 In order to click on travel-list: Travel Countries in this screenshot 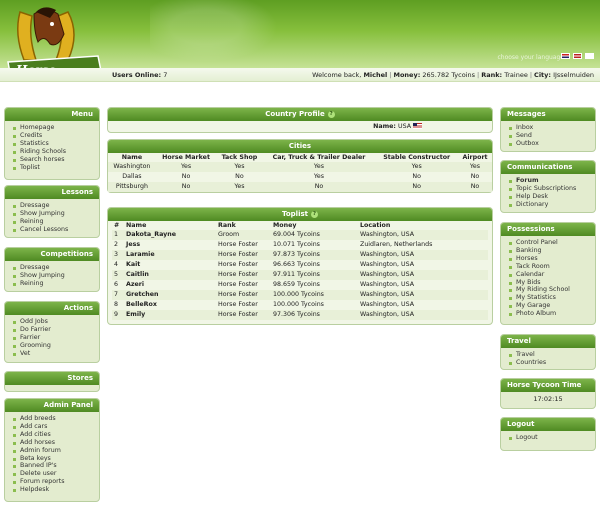, I will do `click(548, 359)`.